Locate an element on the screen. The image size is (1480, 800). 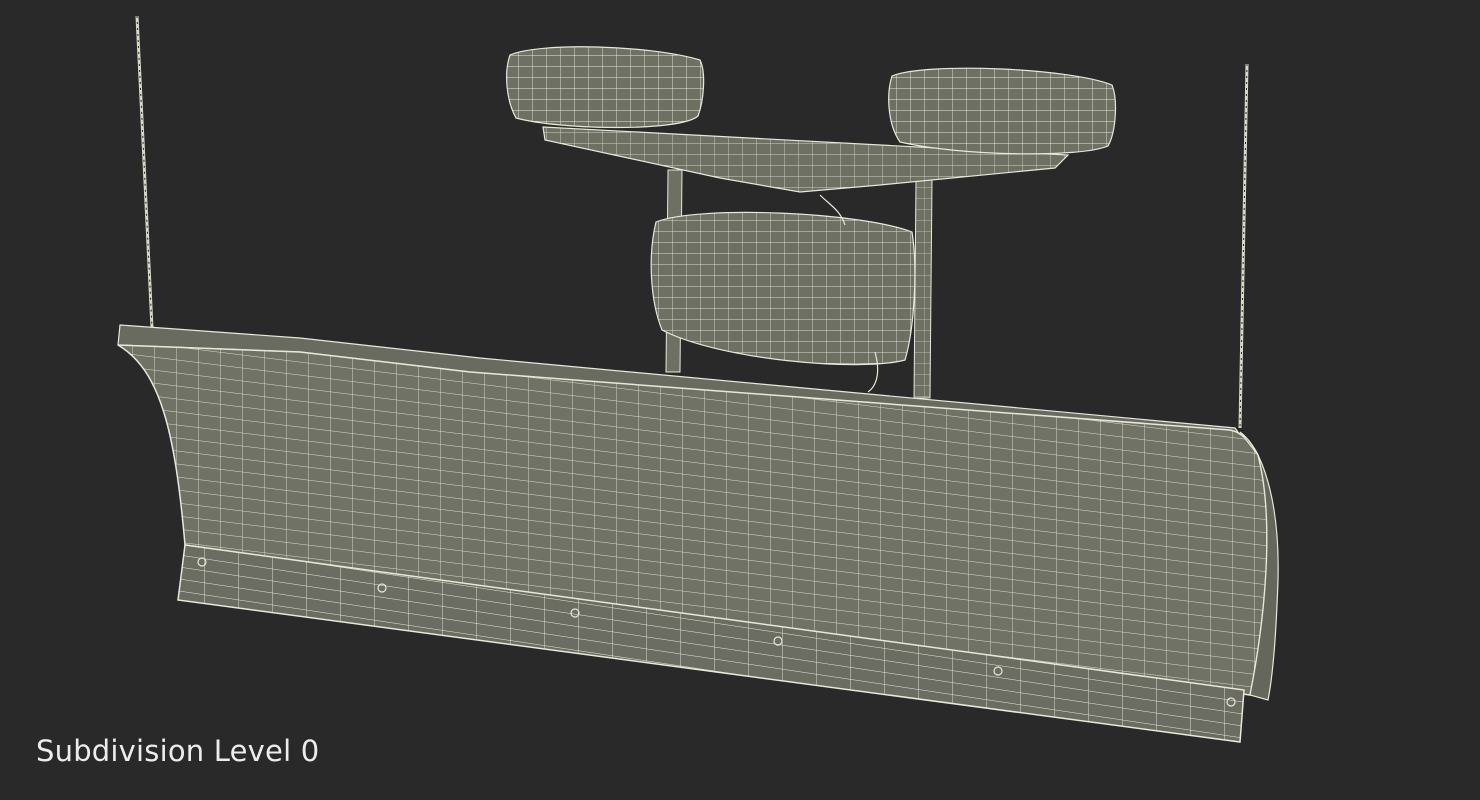
hydraulic-unit is located at coordinates (783, 293).